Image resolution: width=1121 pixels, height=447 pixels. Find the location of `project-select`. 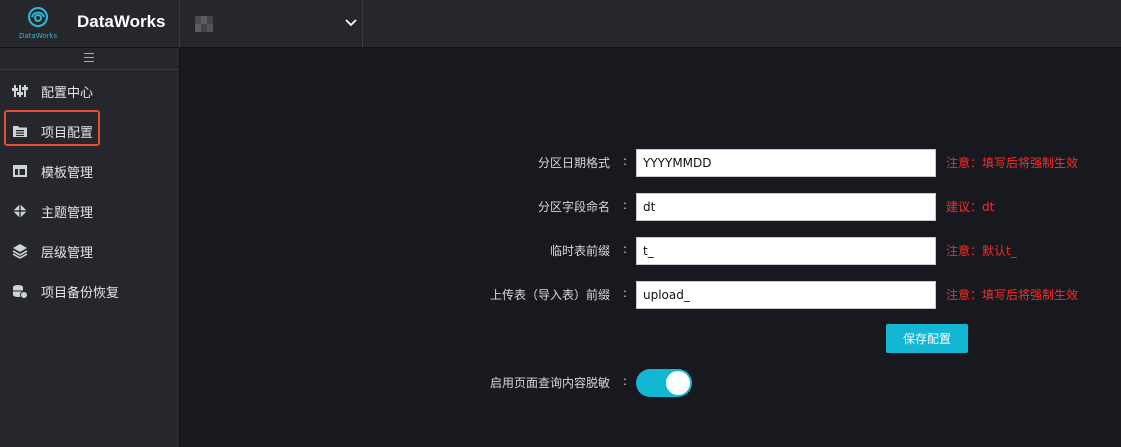

project-select is located at coordinates (271, 24).